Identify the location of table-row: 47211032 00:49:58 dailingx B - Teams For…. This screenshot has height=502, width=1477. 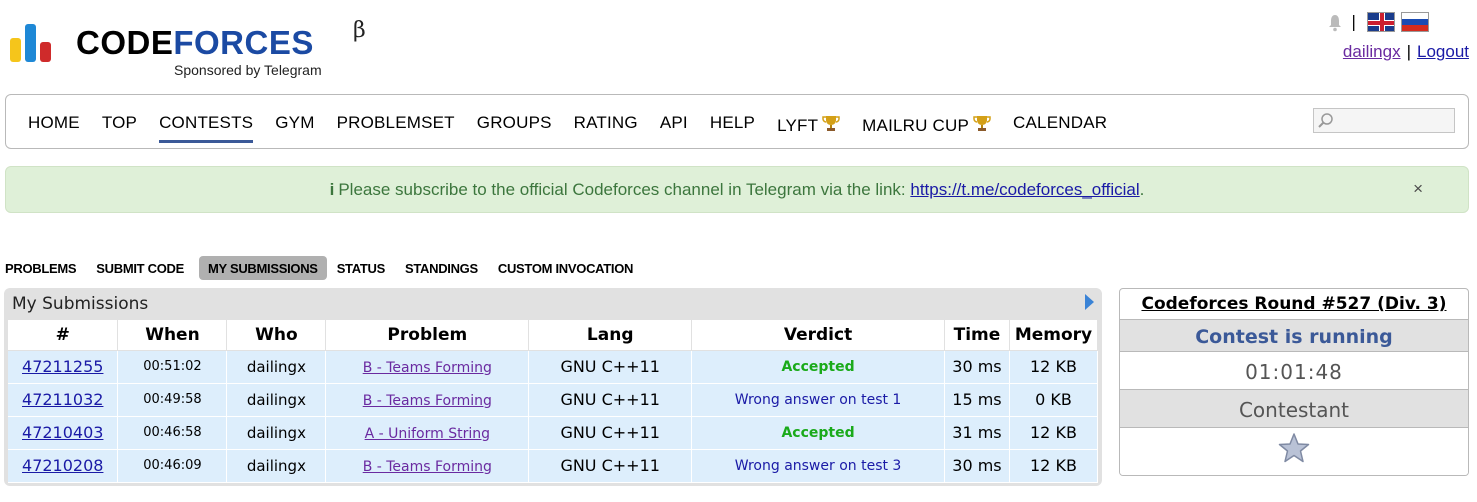
(553, 400).